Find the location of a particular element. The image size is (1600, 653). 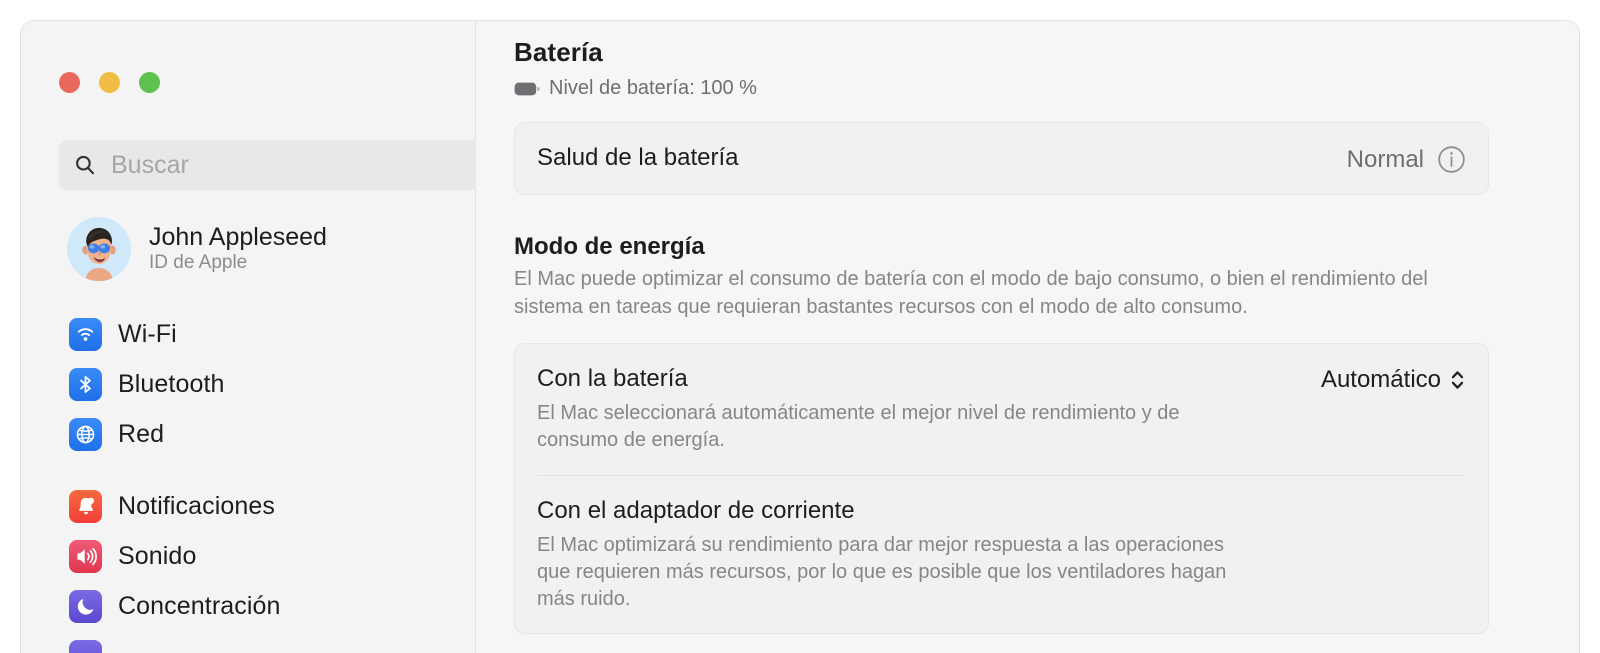

minimize-window-button is located at coordinates (109, 82).